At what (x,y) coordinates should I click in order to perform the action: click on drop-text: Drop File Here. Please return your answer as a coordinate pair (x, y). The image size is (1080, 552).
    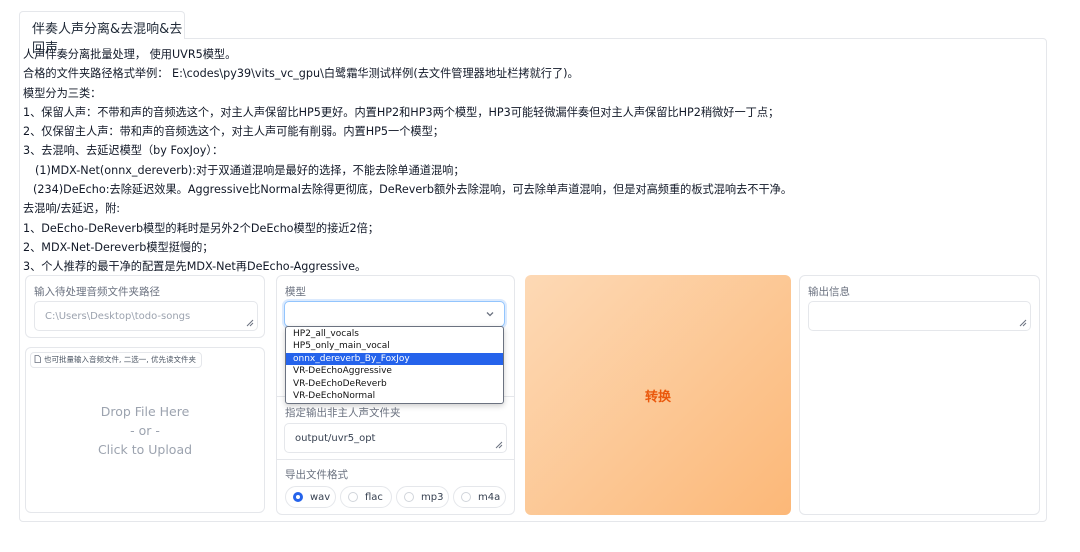
    Looking at the image, I should click on (145, 411).